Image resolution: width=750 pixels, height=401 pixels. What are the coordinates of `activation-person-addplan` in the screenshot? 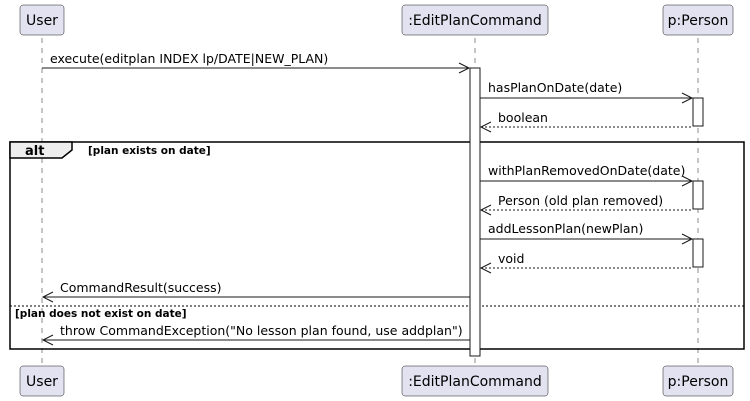 It's located at (698, 253).